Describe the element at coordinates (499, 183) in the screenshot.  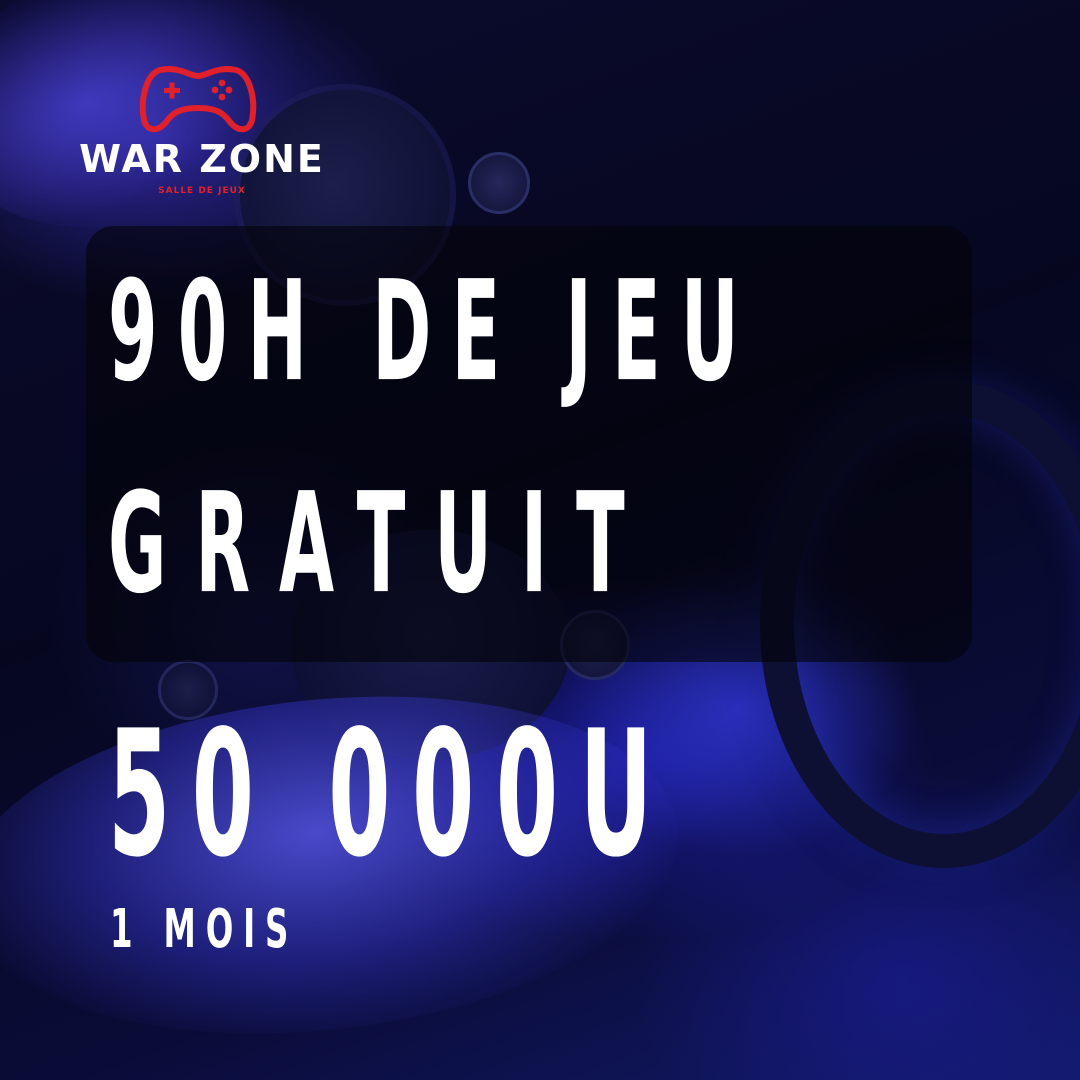
I see `background-button-top` at that location.